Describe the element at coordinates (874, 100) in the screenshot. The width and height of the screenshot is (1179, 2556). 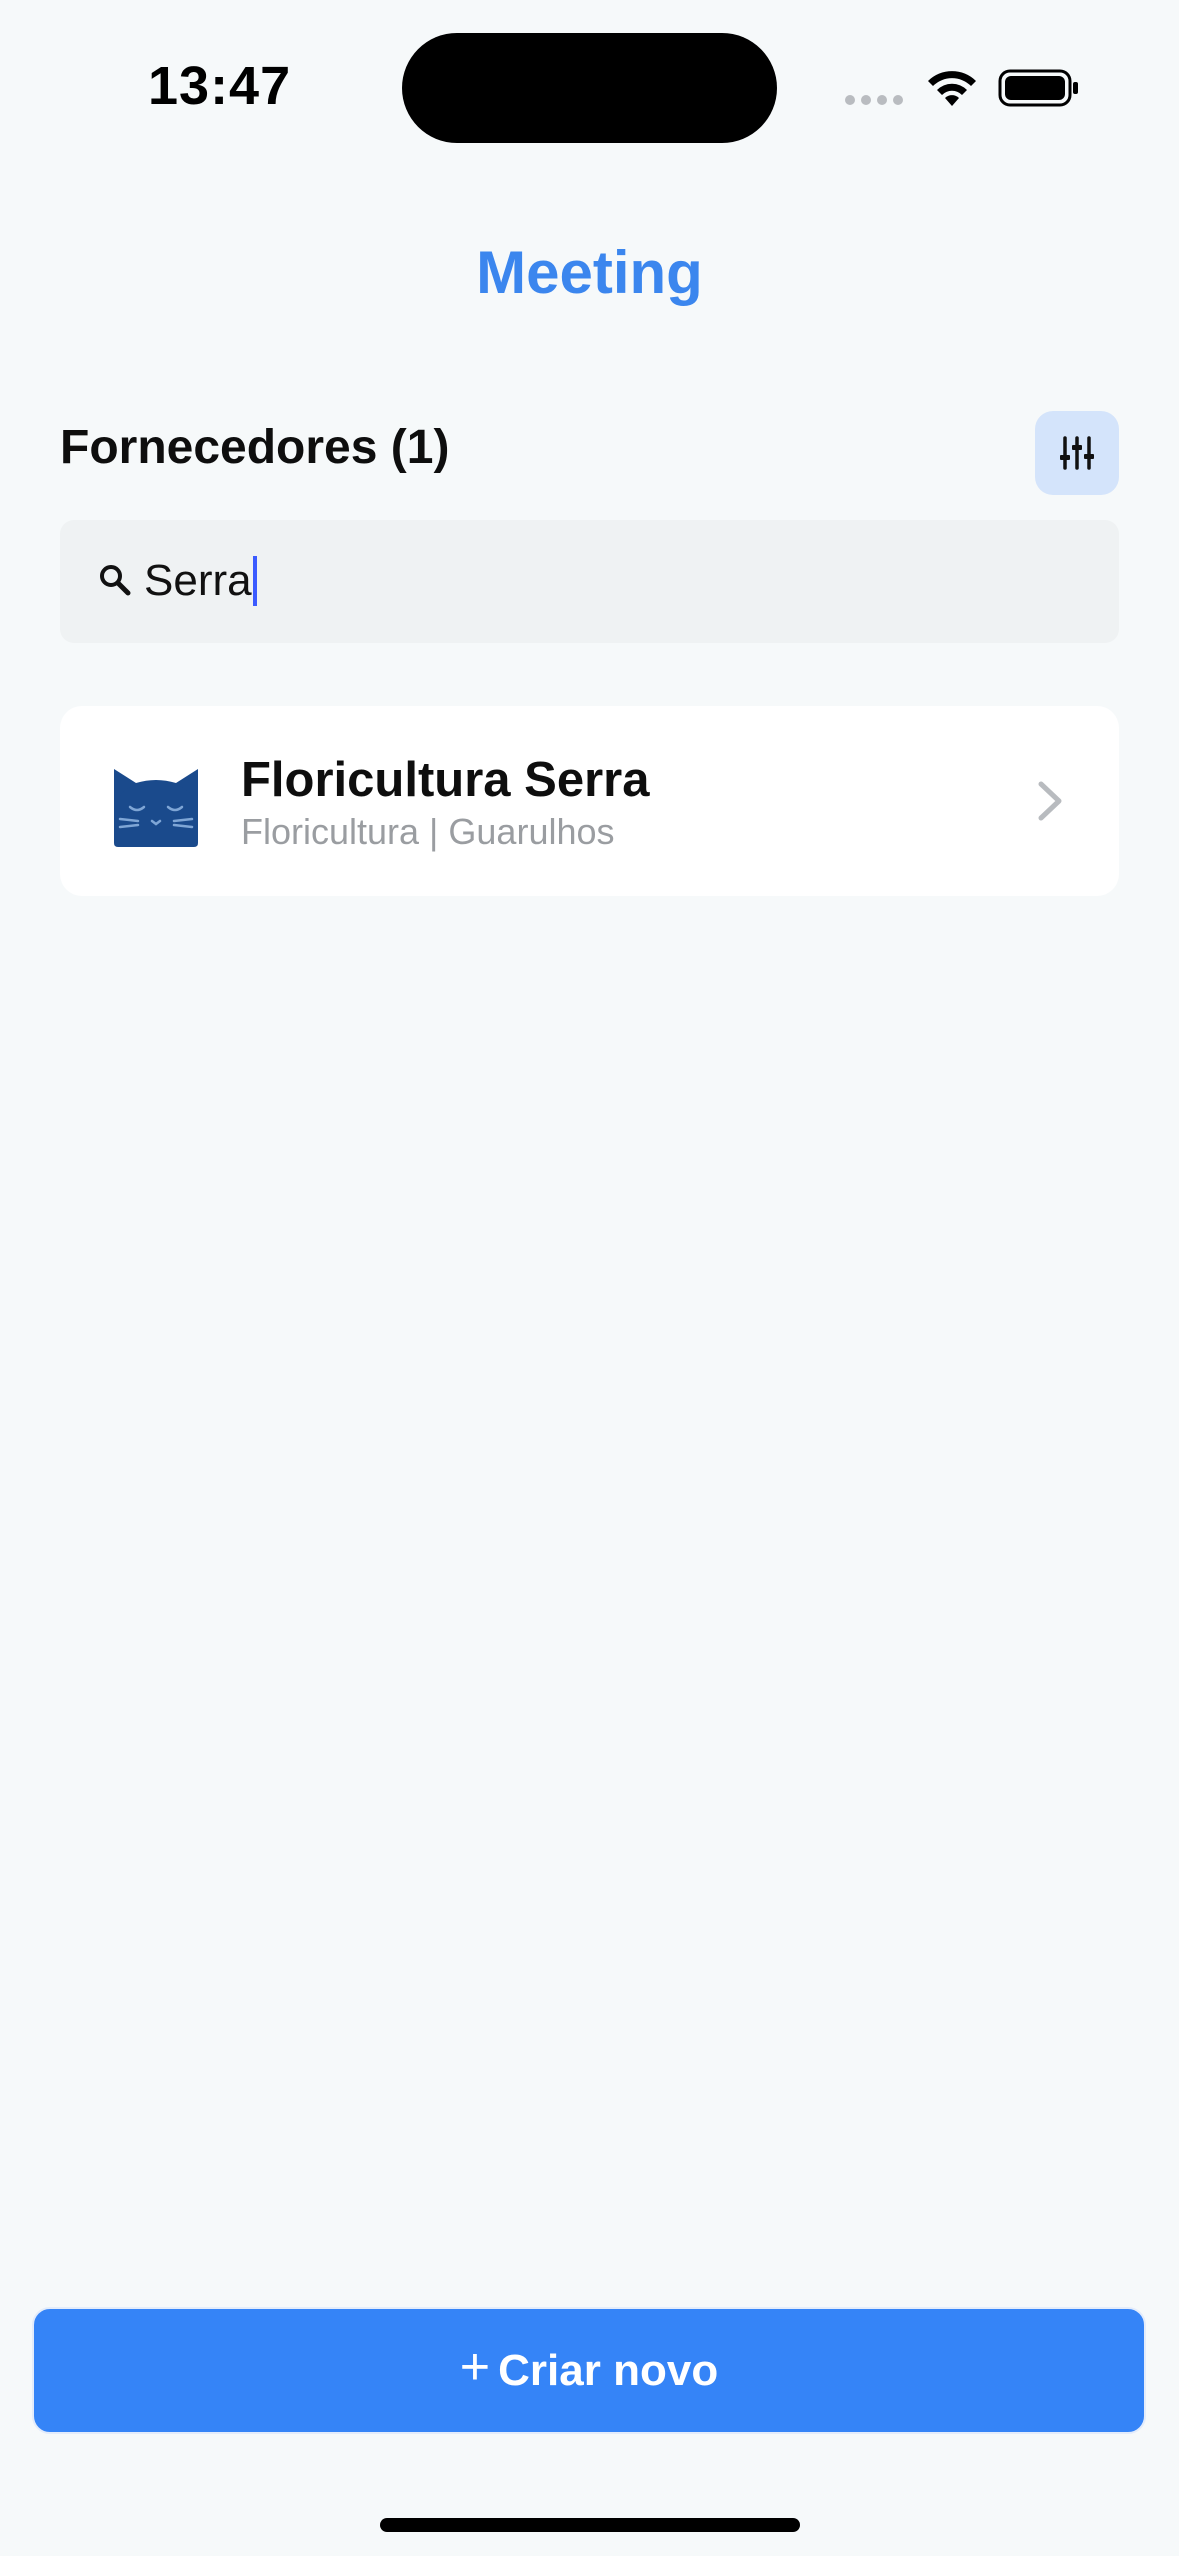
I see `cellular-signal-icon` at that location.